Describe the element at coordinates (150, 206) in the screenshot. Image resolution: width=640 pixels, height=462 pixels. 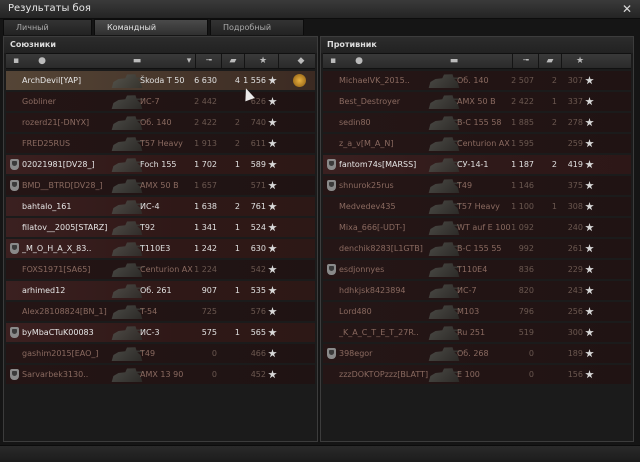
I see `tank-name: ИС-4` at that location.